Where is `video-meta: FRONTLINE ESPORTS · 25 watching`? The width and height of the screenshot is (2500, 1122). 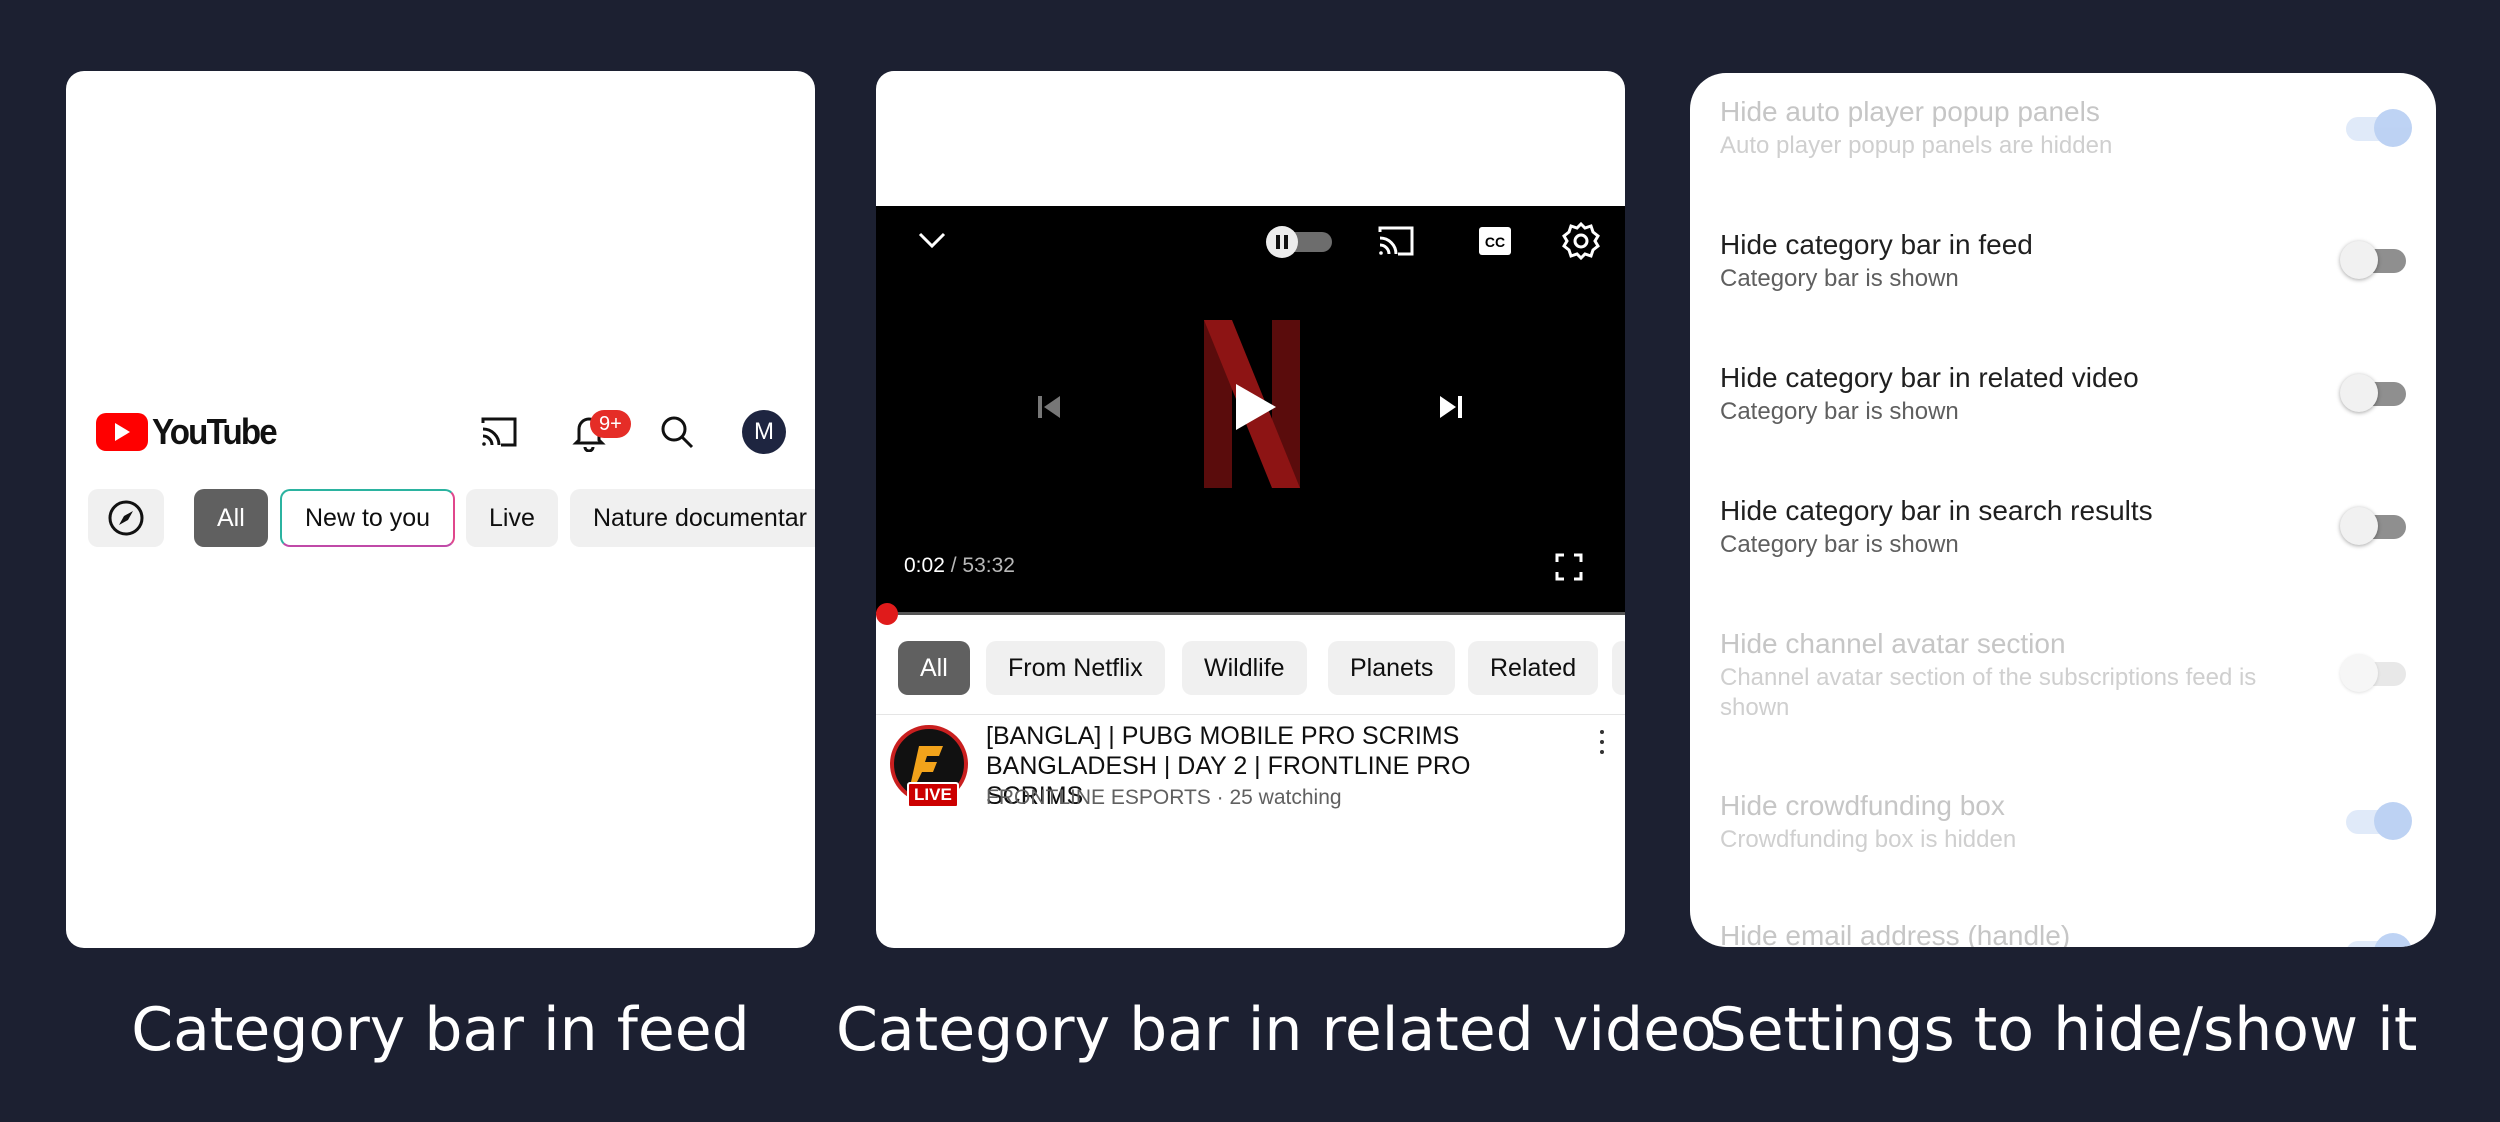 video-meta: FRONTLINE ESPORTS · 25 watching is located at coordinates (1164, 797).